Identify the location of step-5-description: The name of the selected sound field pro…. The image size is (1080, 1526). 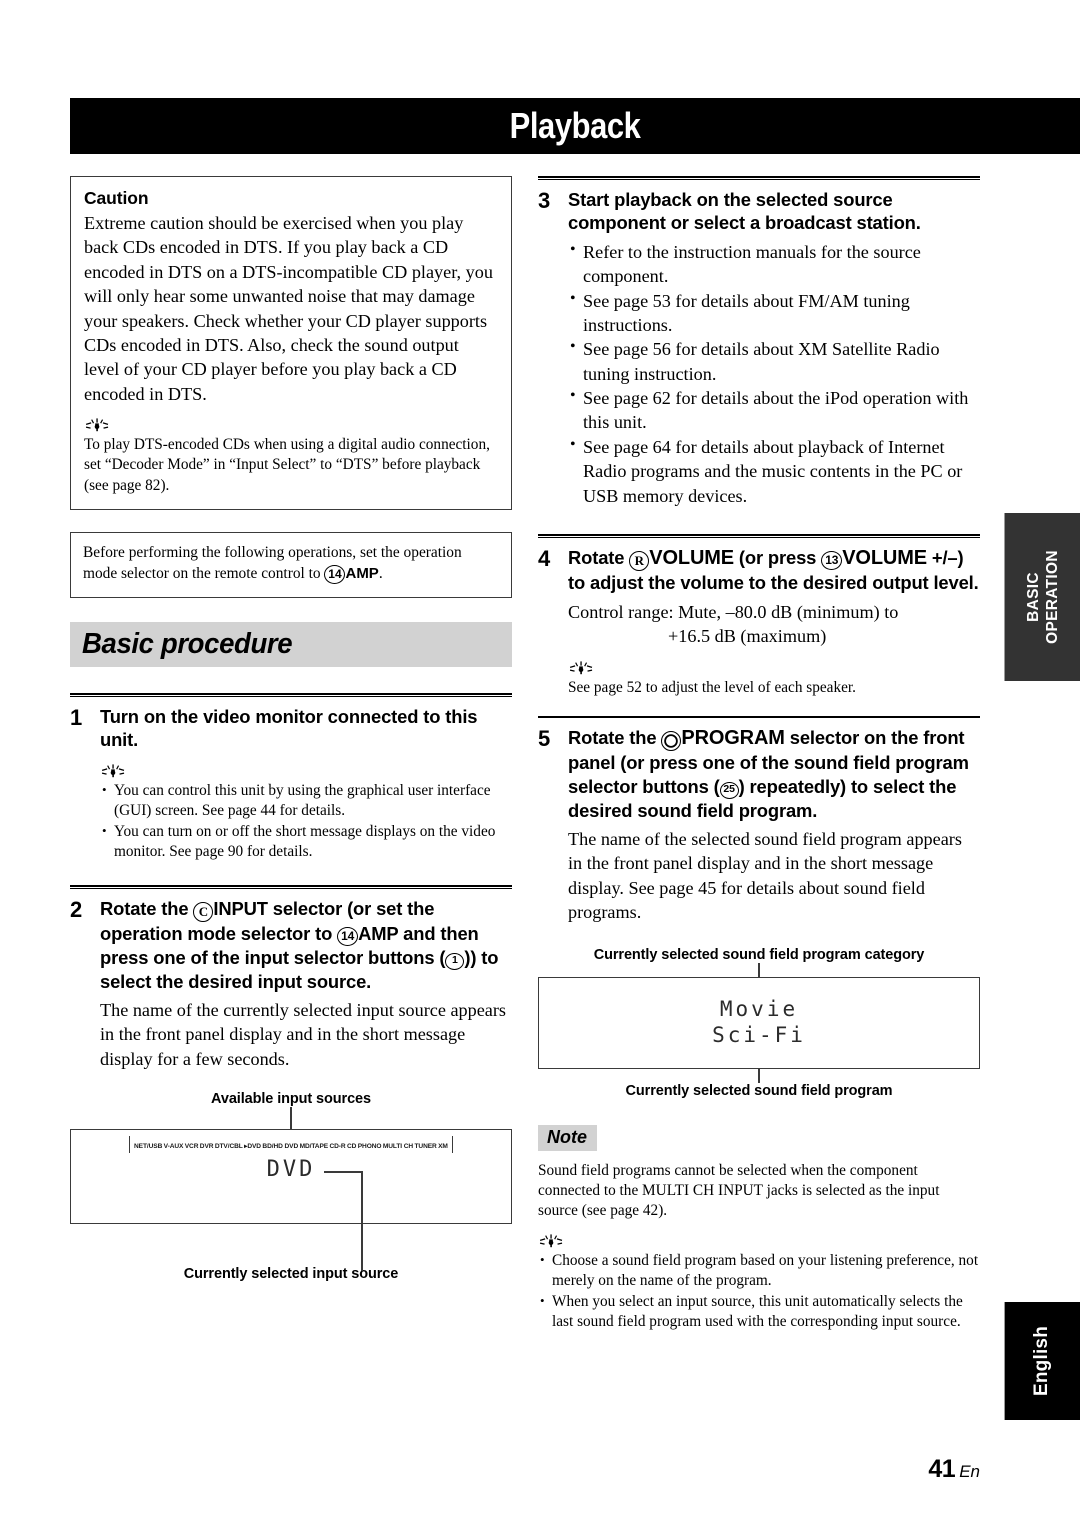
(765, 876).